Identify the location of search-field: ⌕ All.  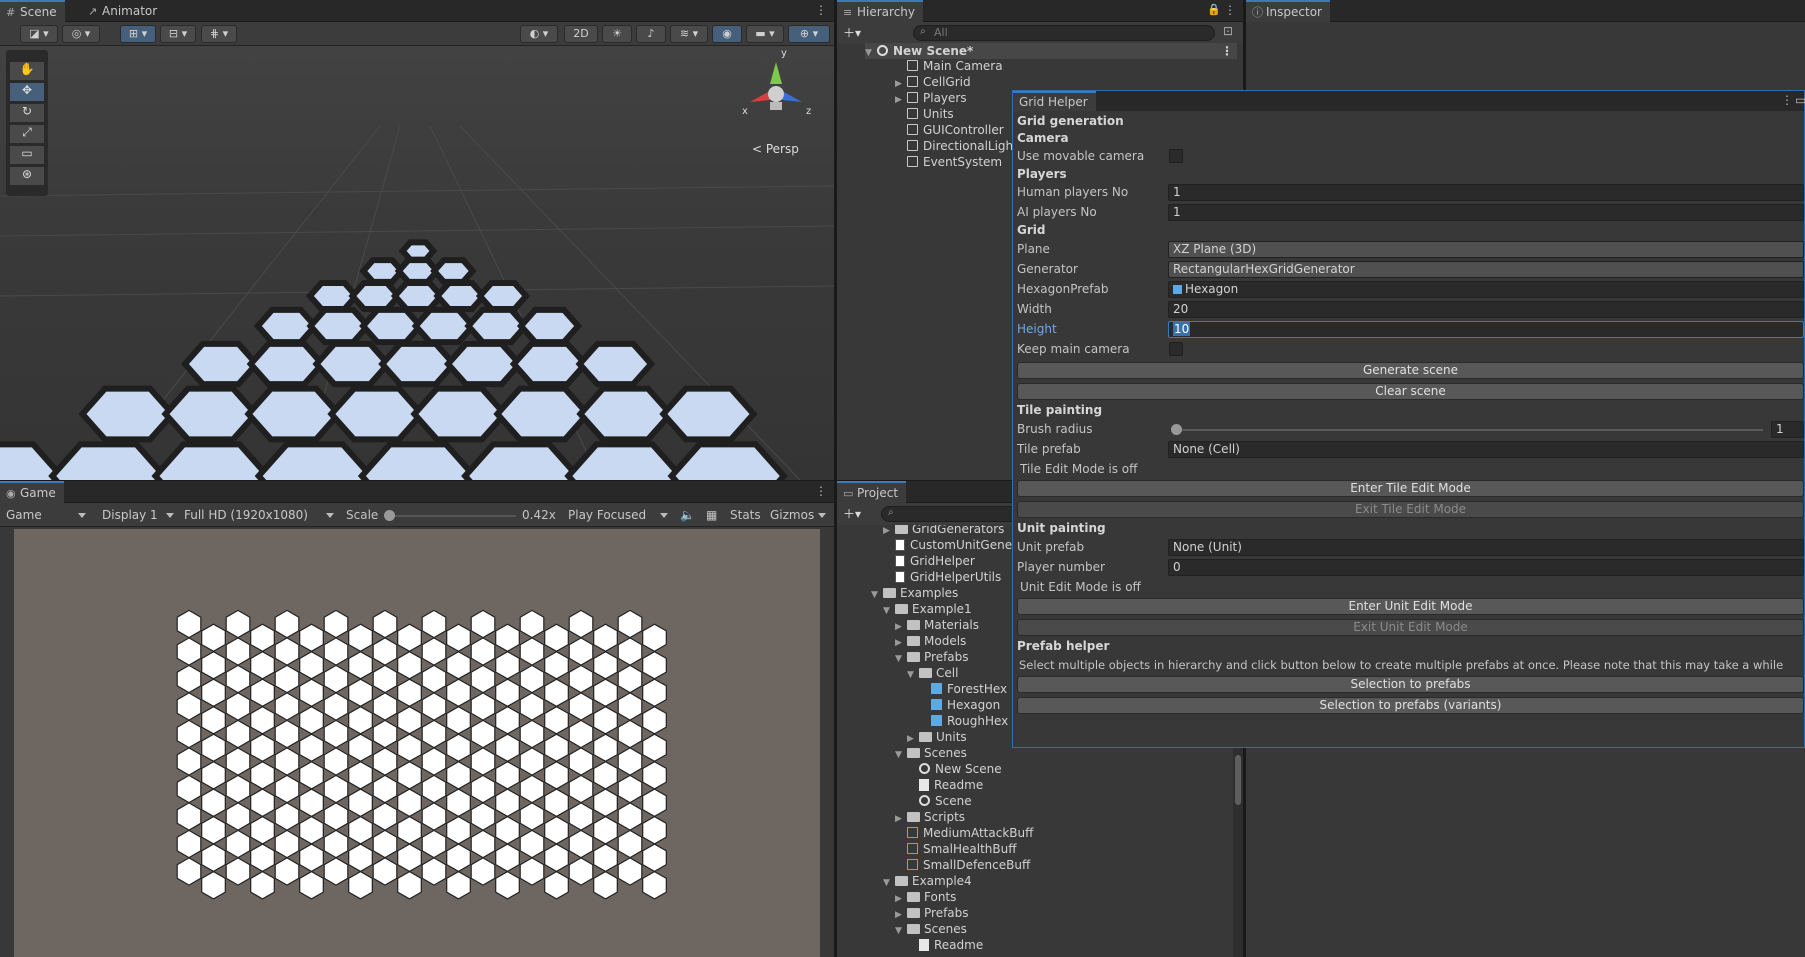
(1064, 33).